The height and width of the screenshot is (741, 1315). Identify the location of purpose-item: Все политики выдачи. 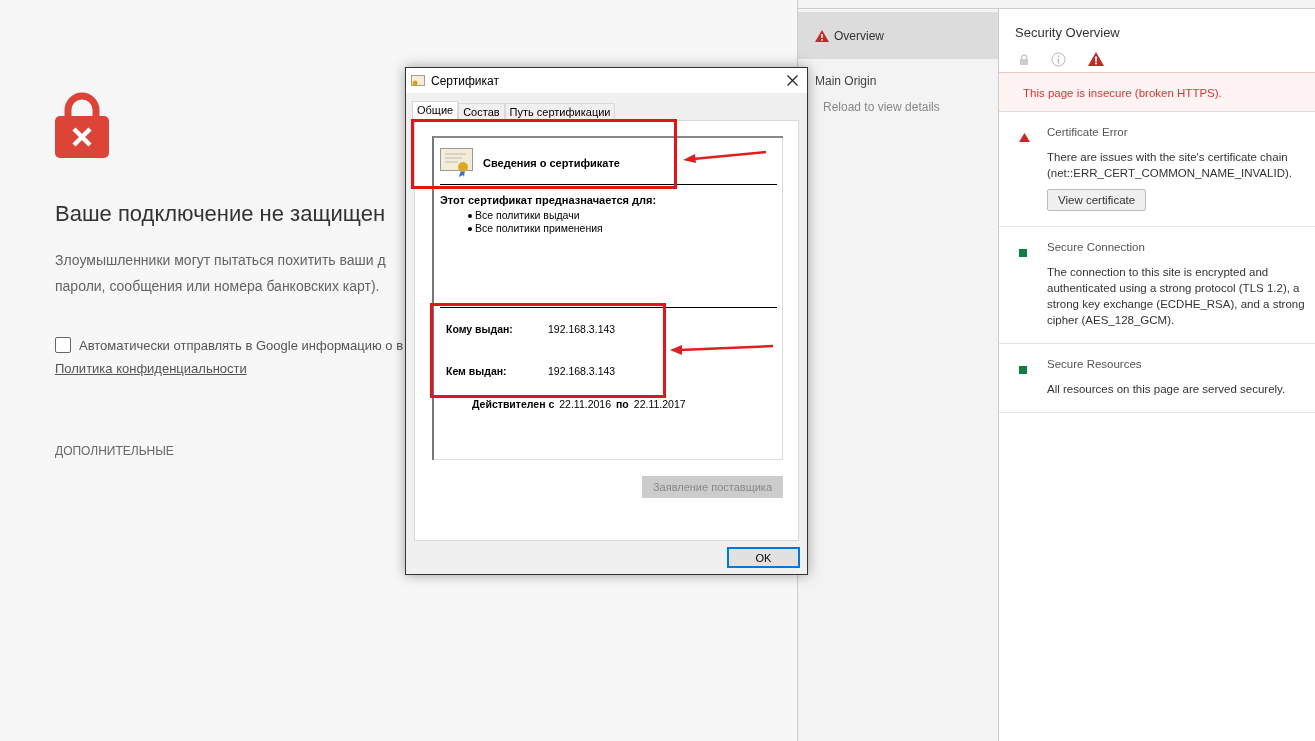
(622, 215).